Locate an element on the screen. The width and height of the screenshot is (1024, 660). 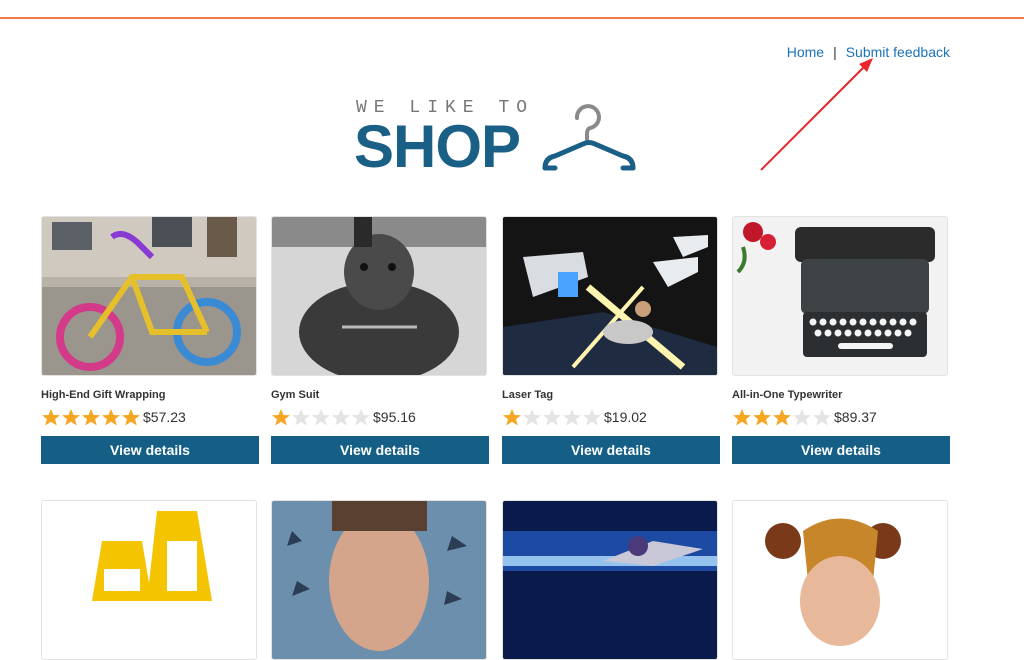
product-title: High-End Gift Wrapping is located at coordinates (103, 395).